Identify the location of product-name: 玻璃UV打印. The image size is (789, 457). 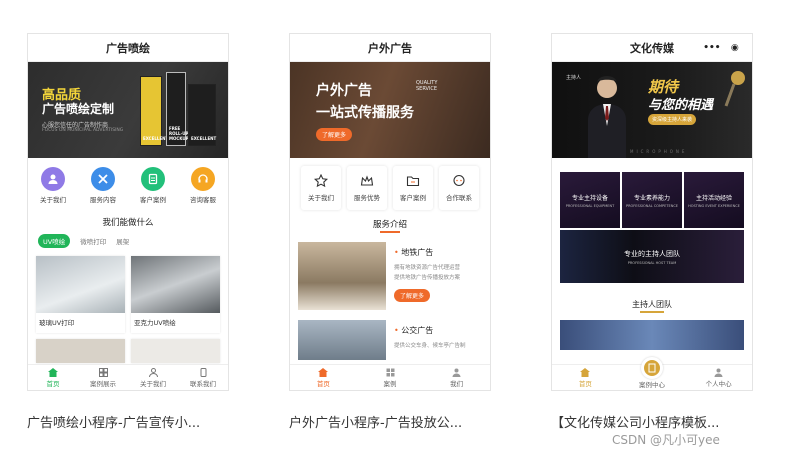
(57, 323).